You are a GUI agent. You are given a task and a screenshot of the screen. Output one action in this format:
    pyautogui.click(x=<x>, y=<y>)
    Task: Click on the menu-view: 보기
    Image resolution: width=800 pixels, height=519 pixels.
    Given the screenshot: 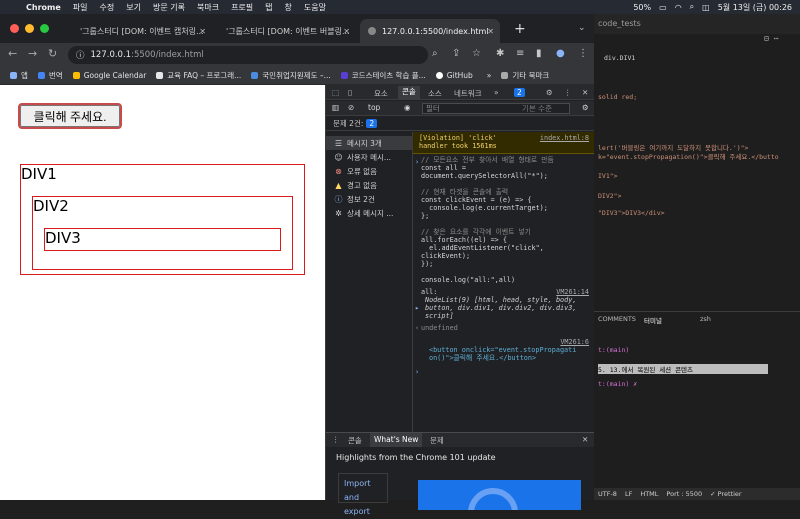 What is the action you would take?
    pyautogui.click(x=133, y=7)
    